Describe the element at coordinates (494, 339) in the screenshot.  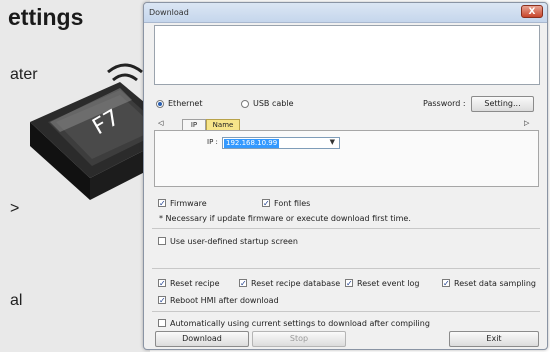
I see `exit-button: Exit` at that location.